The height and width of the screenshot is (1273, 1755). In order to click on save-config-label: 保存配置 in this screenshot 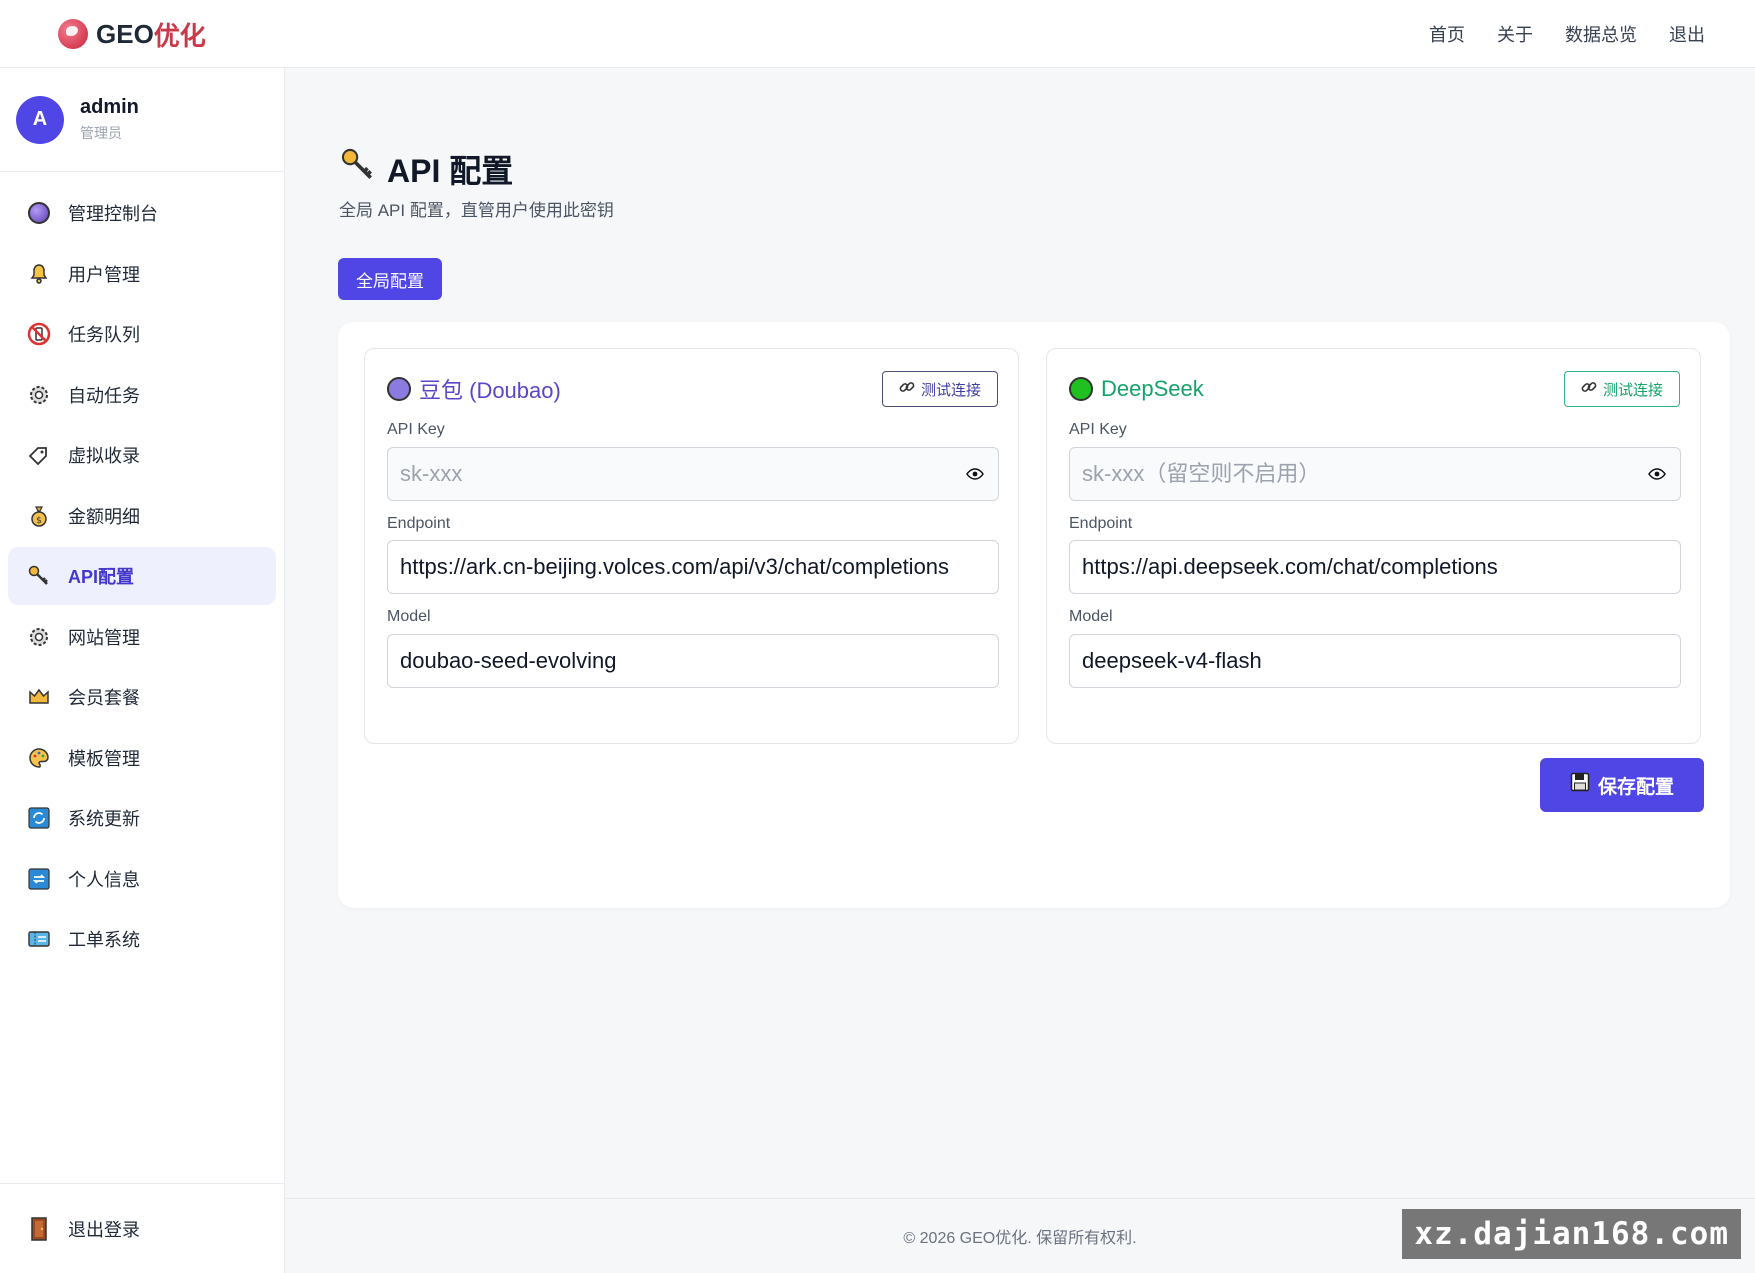, I will do `click(1635, 787)`.